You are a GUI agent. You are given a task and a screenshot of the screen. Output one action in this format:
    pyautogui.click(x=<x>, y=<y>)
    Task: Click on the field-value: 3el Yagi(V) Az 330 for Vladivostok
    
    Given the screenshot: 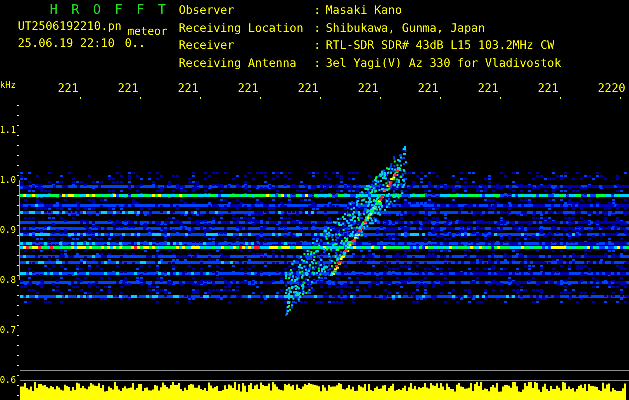 What is the action you would take?
    pyautogui.click(x=444, y=64)
    